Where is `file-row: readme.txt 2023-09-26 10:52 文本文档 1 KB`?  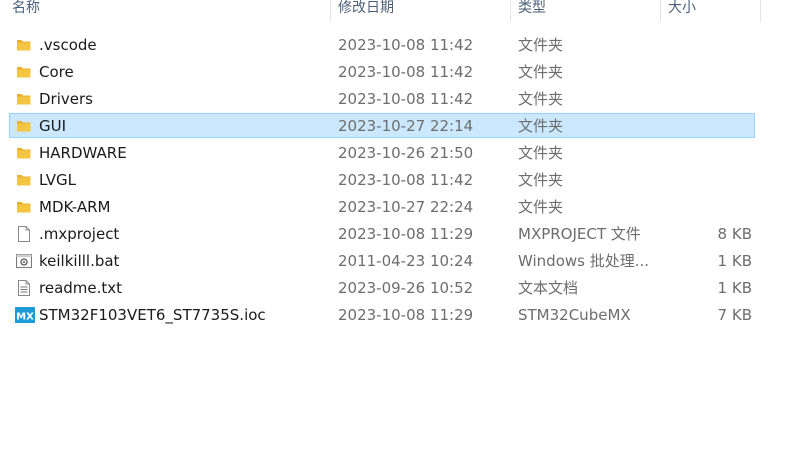
file-row: readme.txt 2023-09-26 10:52 文本文档 1 KB is located at coordinates (382, 287).